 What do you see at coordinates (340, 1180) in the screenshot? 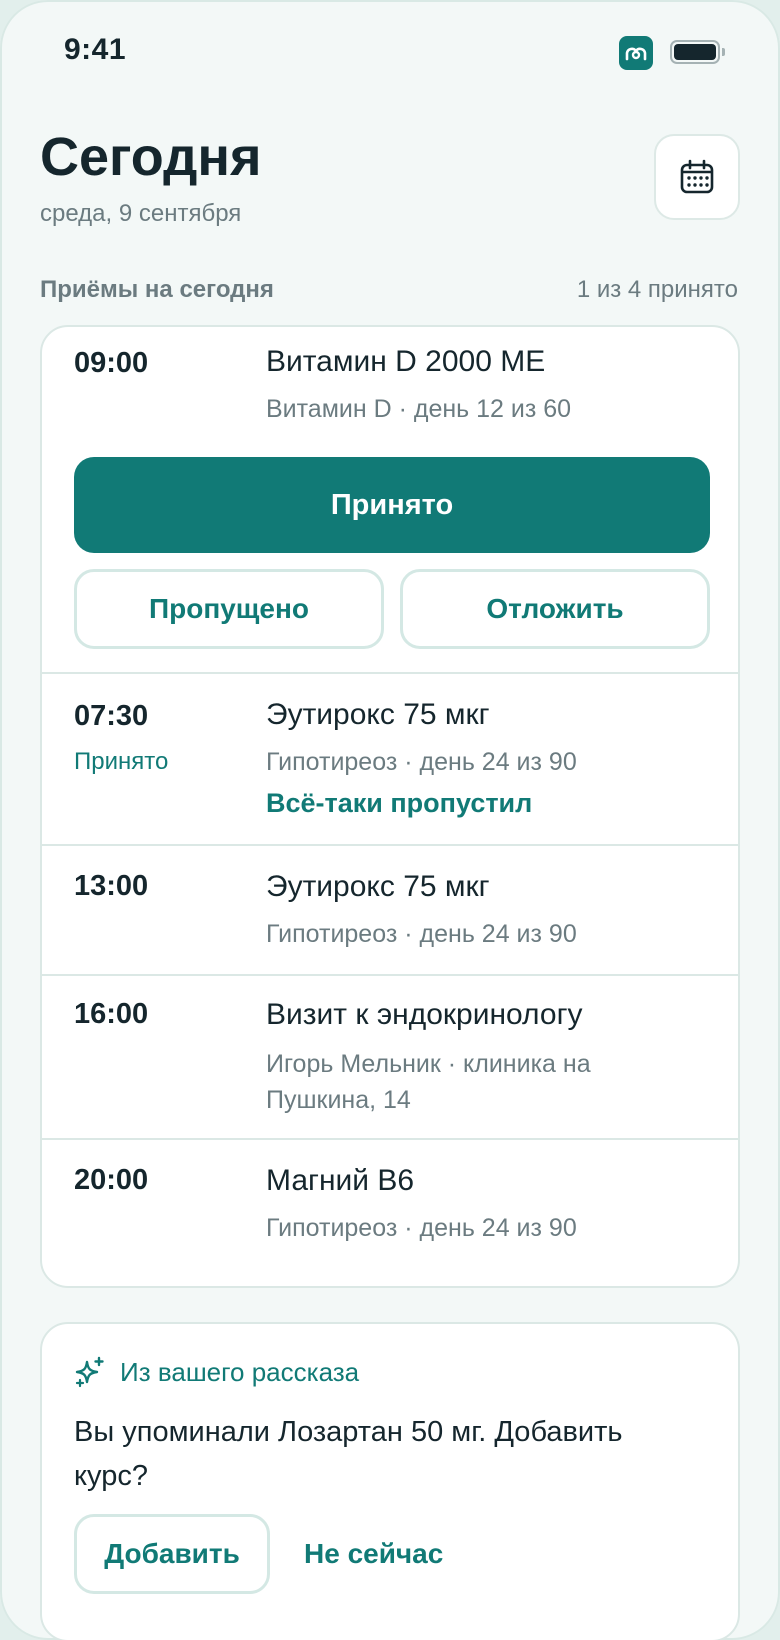
I see `entry-title: Магний B6` at bounding box center [340, 1180].